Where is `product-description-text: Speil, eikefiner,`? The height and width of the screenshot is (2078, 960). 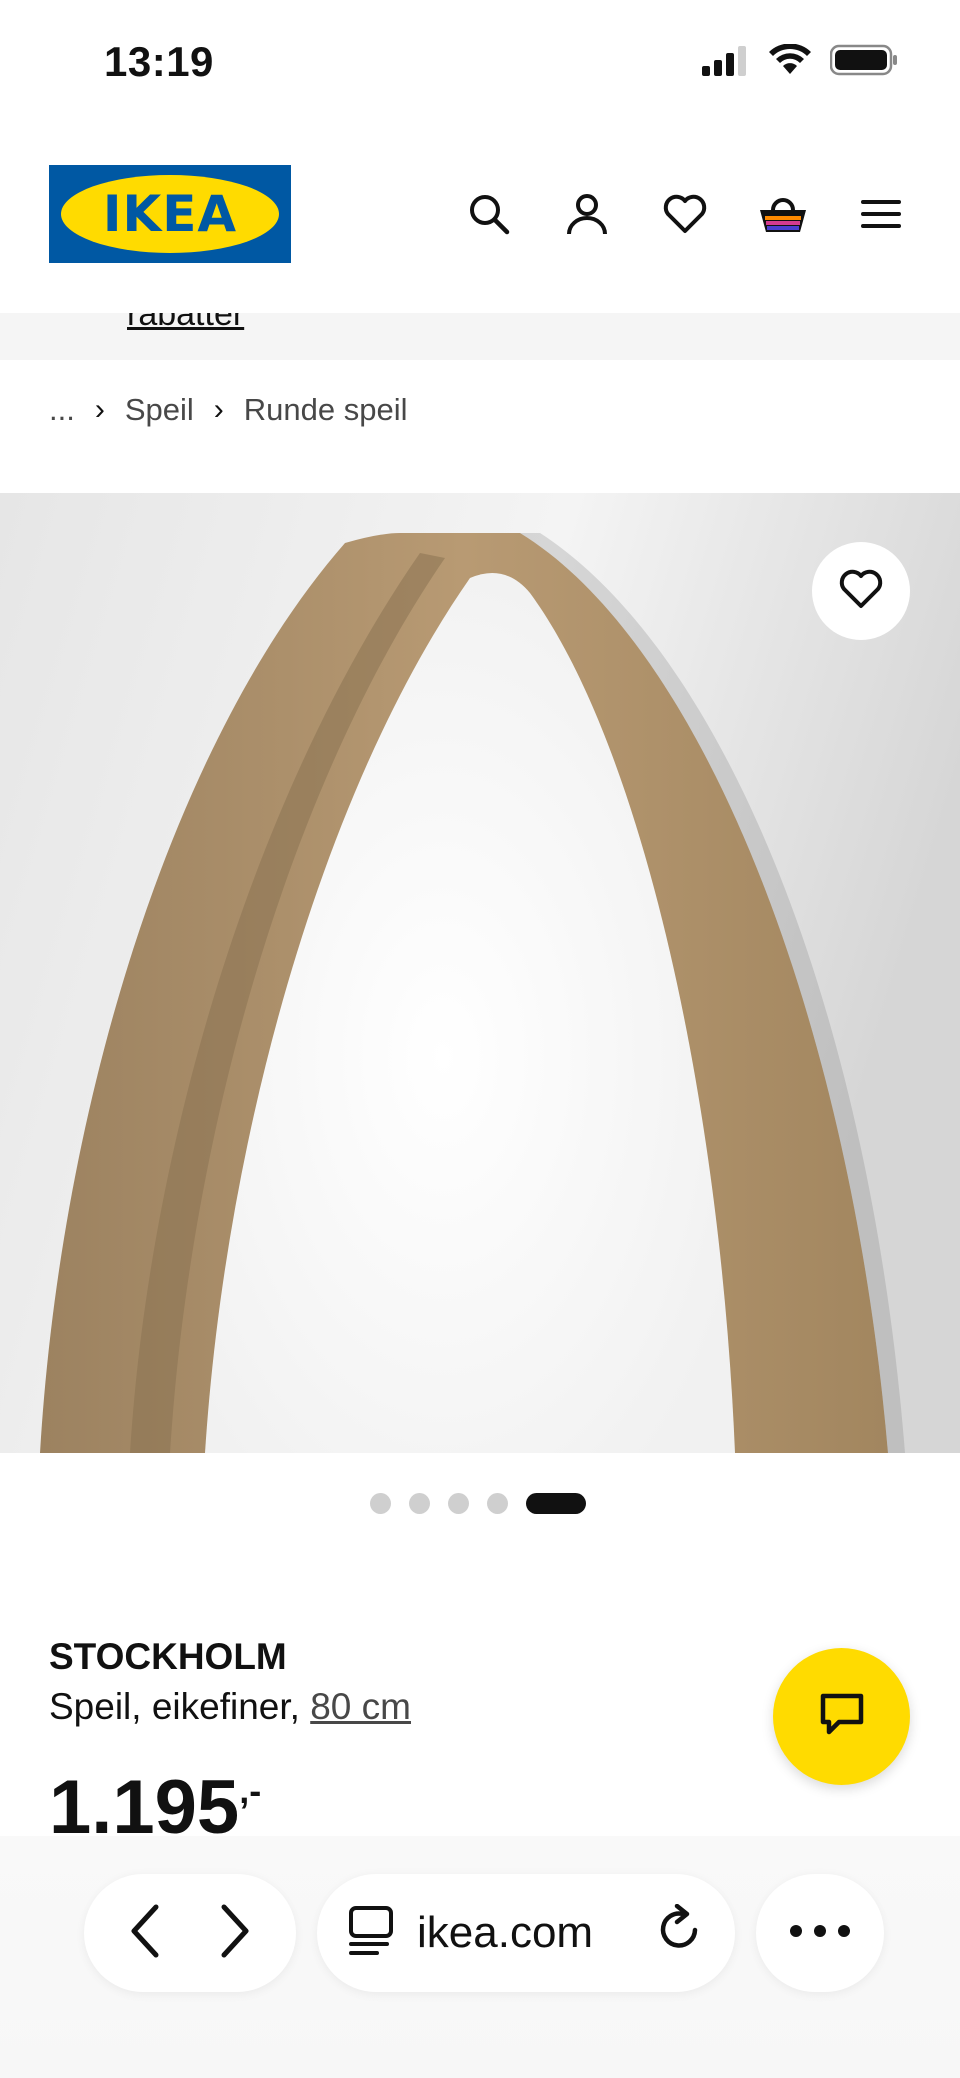
product-description-text: Speil, eikefiner, is located at coordinates (180, 1706).